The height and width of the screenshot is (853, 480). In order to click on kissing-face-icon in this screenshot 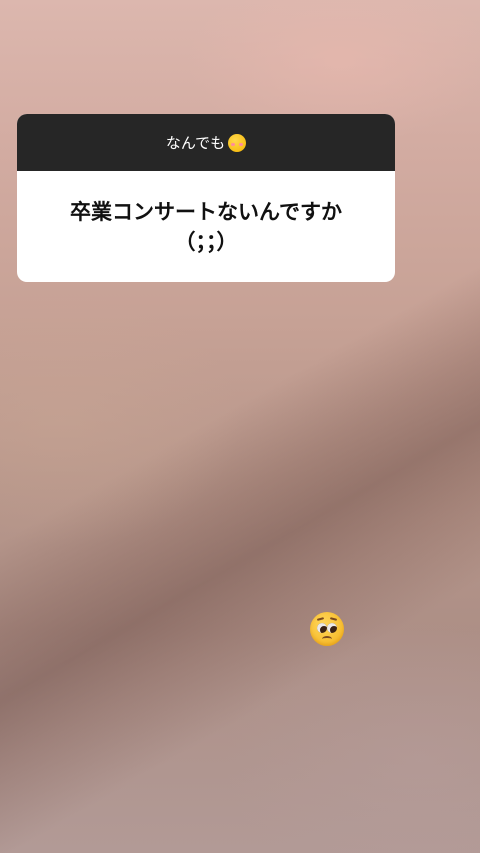, I will do `click(237, 142)`.